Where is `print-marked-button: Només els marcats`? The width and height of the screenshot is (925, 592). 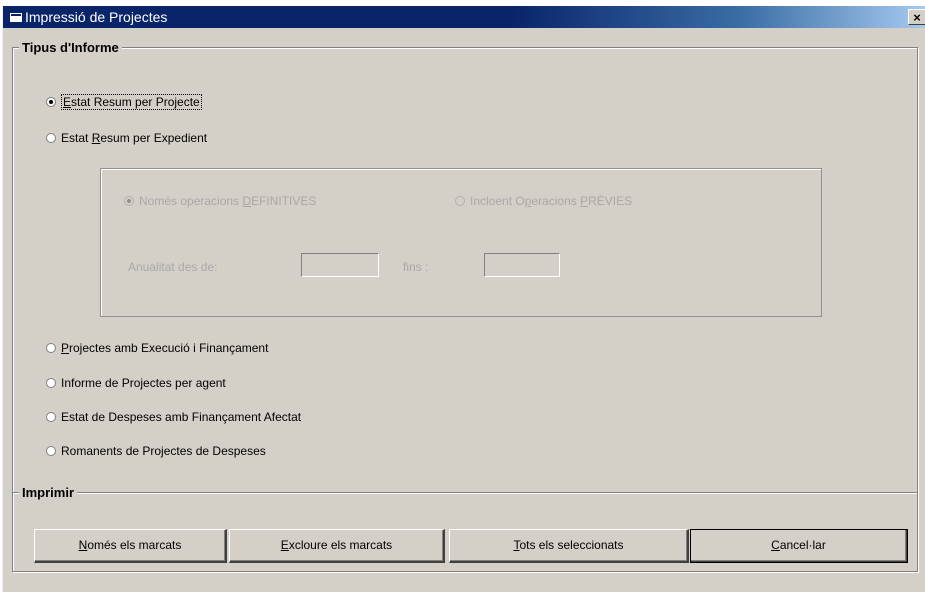
print-marked-button: Només els marcats is located at coordinates (130, 546).